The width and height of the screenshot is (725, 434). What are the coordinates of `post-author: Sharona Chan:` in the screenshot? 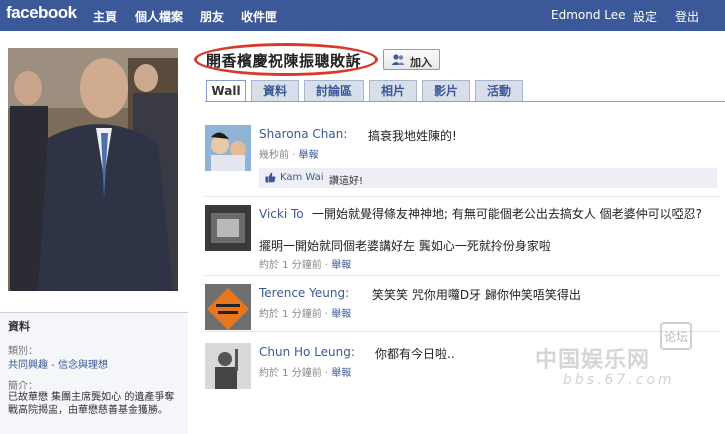 It's located at (303, 134).